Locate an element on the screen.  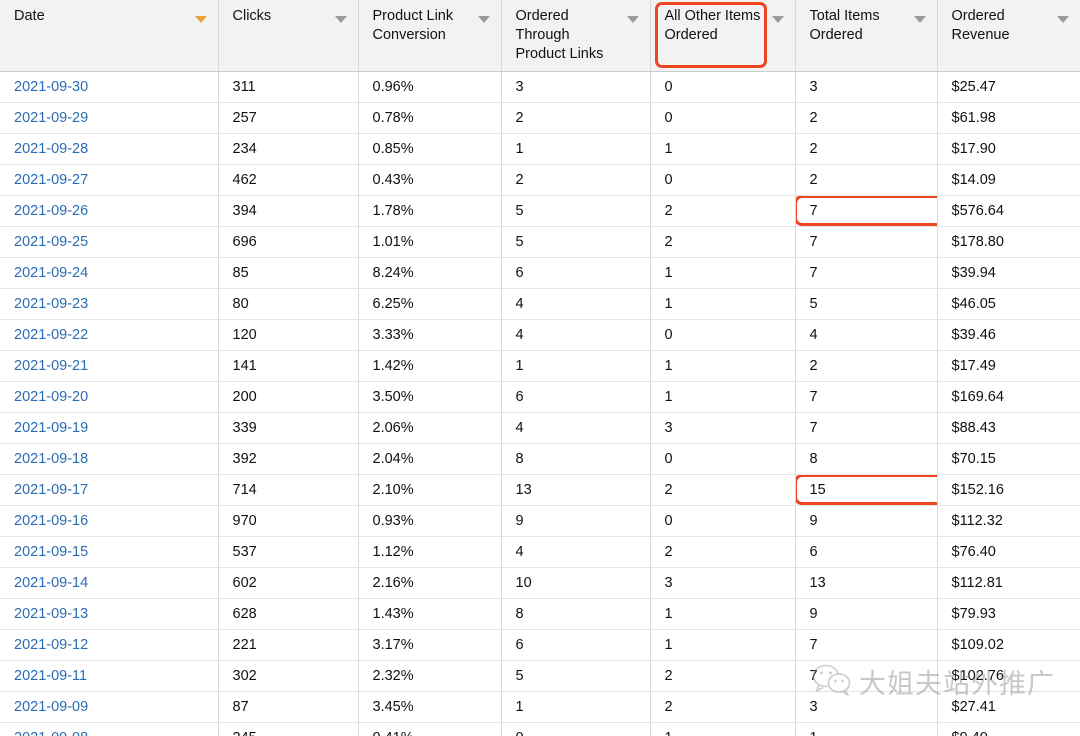
date-link: 2021-09-08 is located at coordinates (51, 733).